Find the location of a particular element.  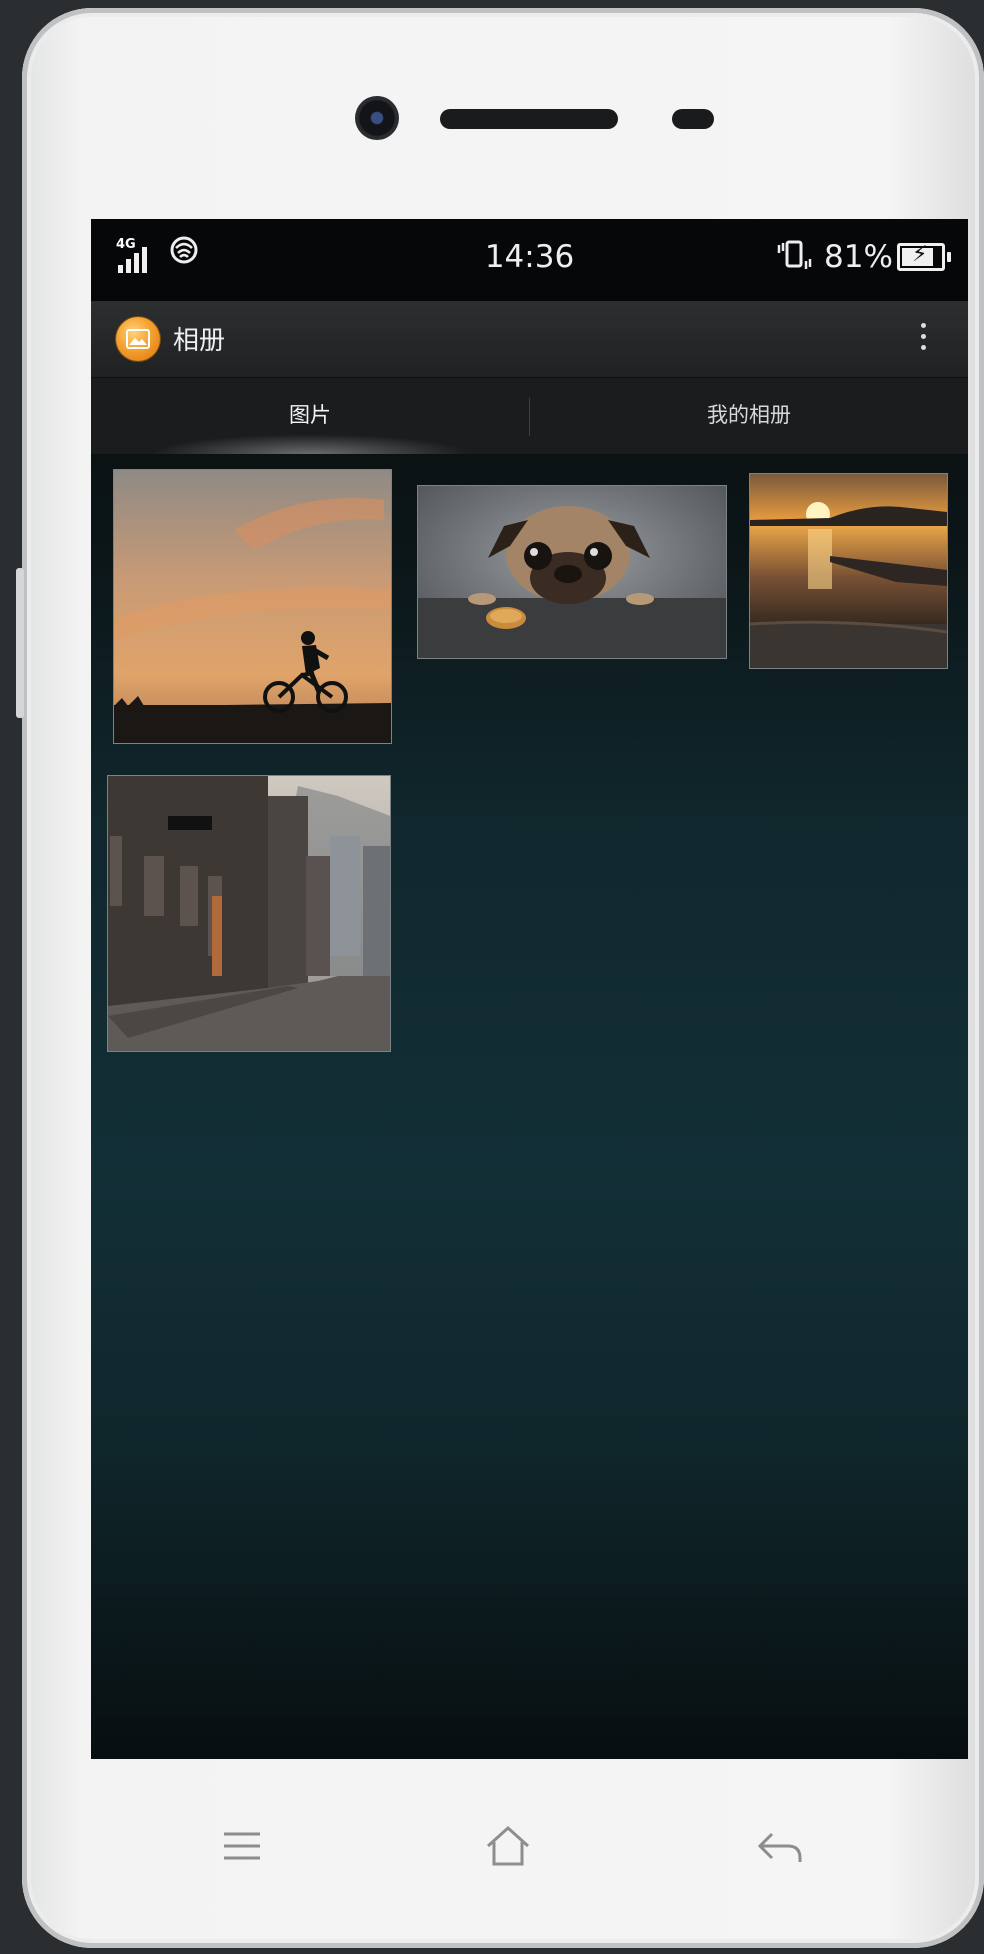

hardware-nav-bar is located at coordinates (503, 1848).